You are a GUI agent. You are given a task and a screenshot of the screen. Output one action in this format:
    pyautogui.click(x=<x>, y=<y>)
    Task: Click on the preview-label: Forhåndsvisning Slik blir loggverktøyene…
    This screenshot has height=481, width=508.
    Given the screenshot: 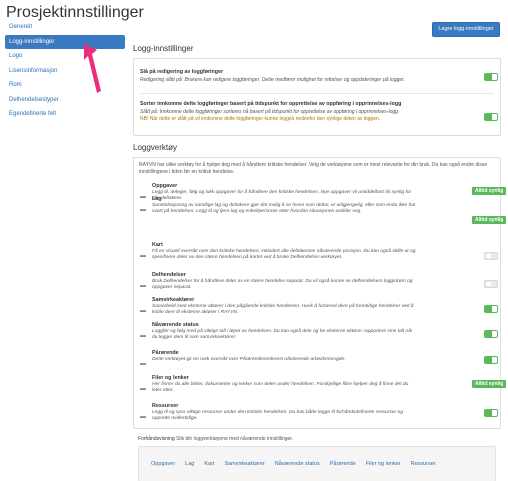 What is the action you would take?
    pyautogui.click(x=215, y=439)
    